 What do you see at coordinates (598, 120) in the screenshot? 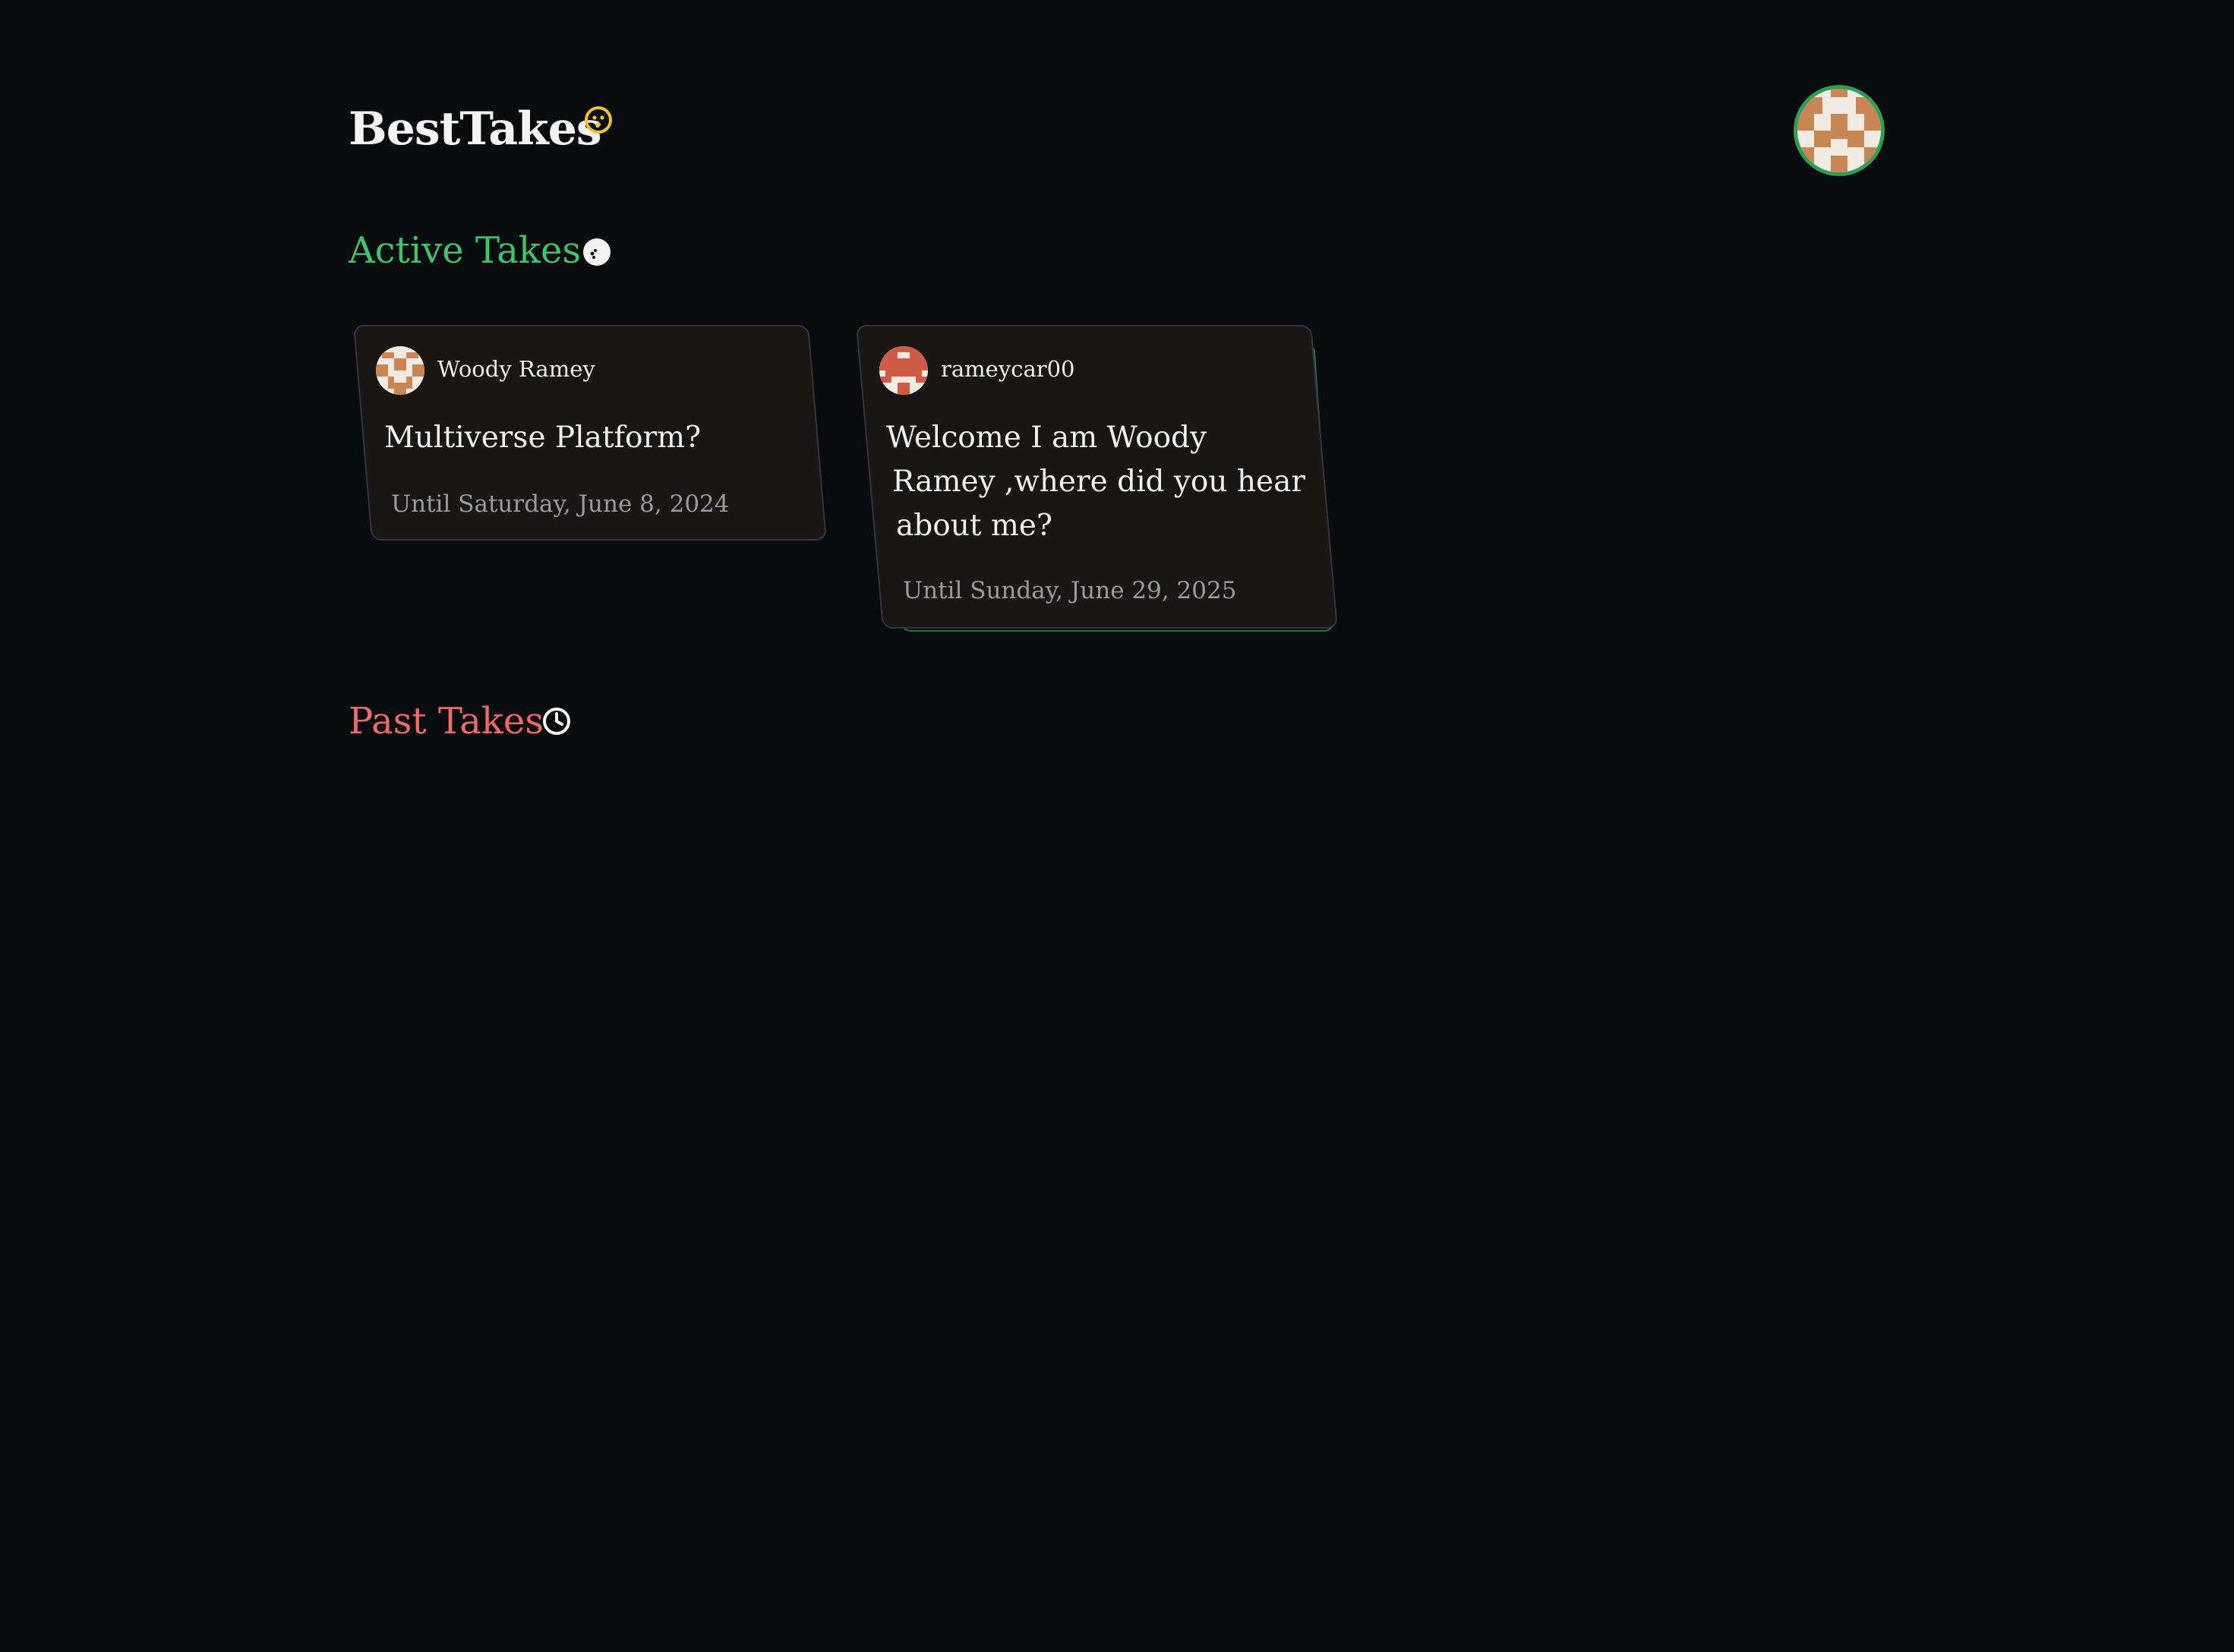
I see `smiley-face-icon` at bounding box center [598, 120].